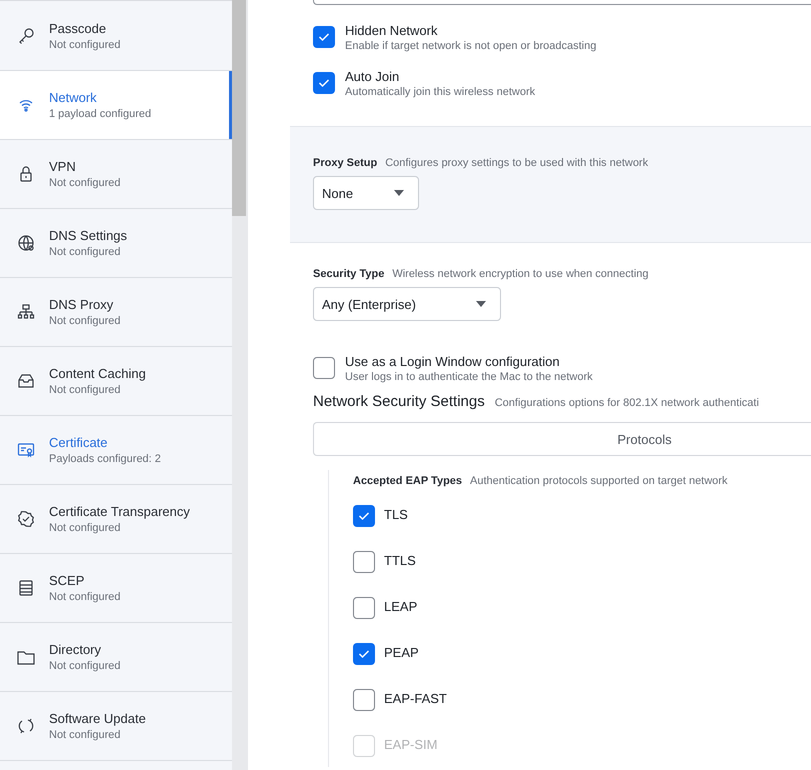  What do you see at coordinates (26, 312) in the screenshot?
I see `hierarchy-icon` at bounding box center [26, 312].